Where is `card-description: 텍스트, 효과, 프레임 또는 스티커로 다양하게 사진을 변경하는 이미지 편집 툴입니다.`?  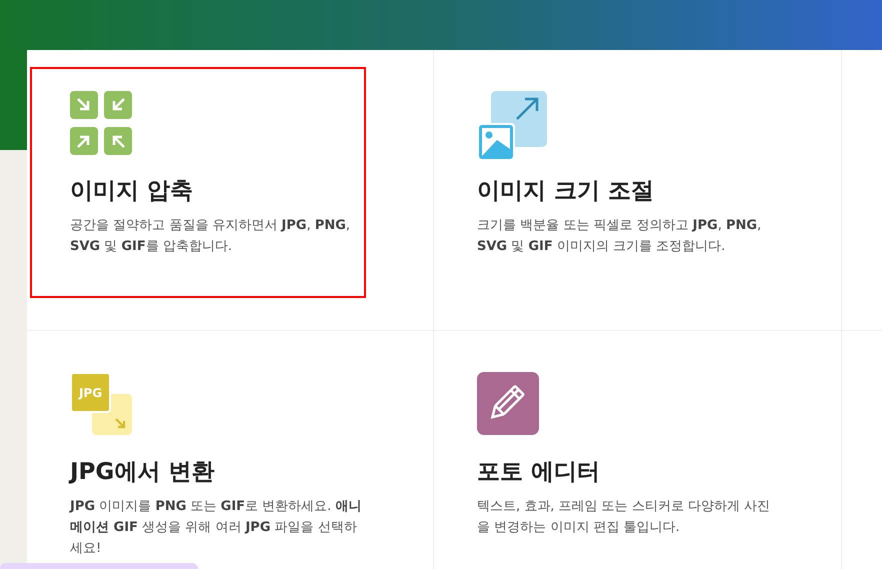
card-description: 텍스트, 효과, 프레임 또는 스티커로 다양하게 사진을 변경하는 이미지 편집 툴입니다. is located at coordinates (624, 517).